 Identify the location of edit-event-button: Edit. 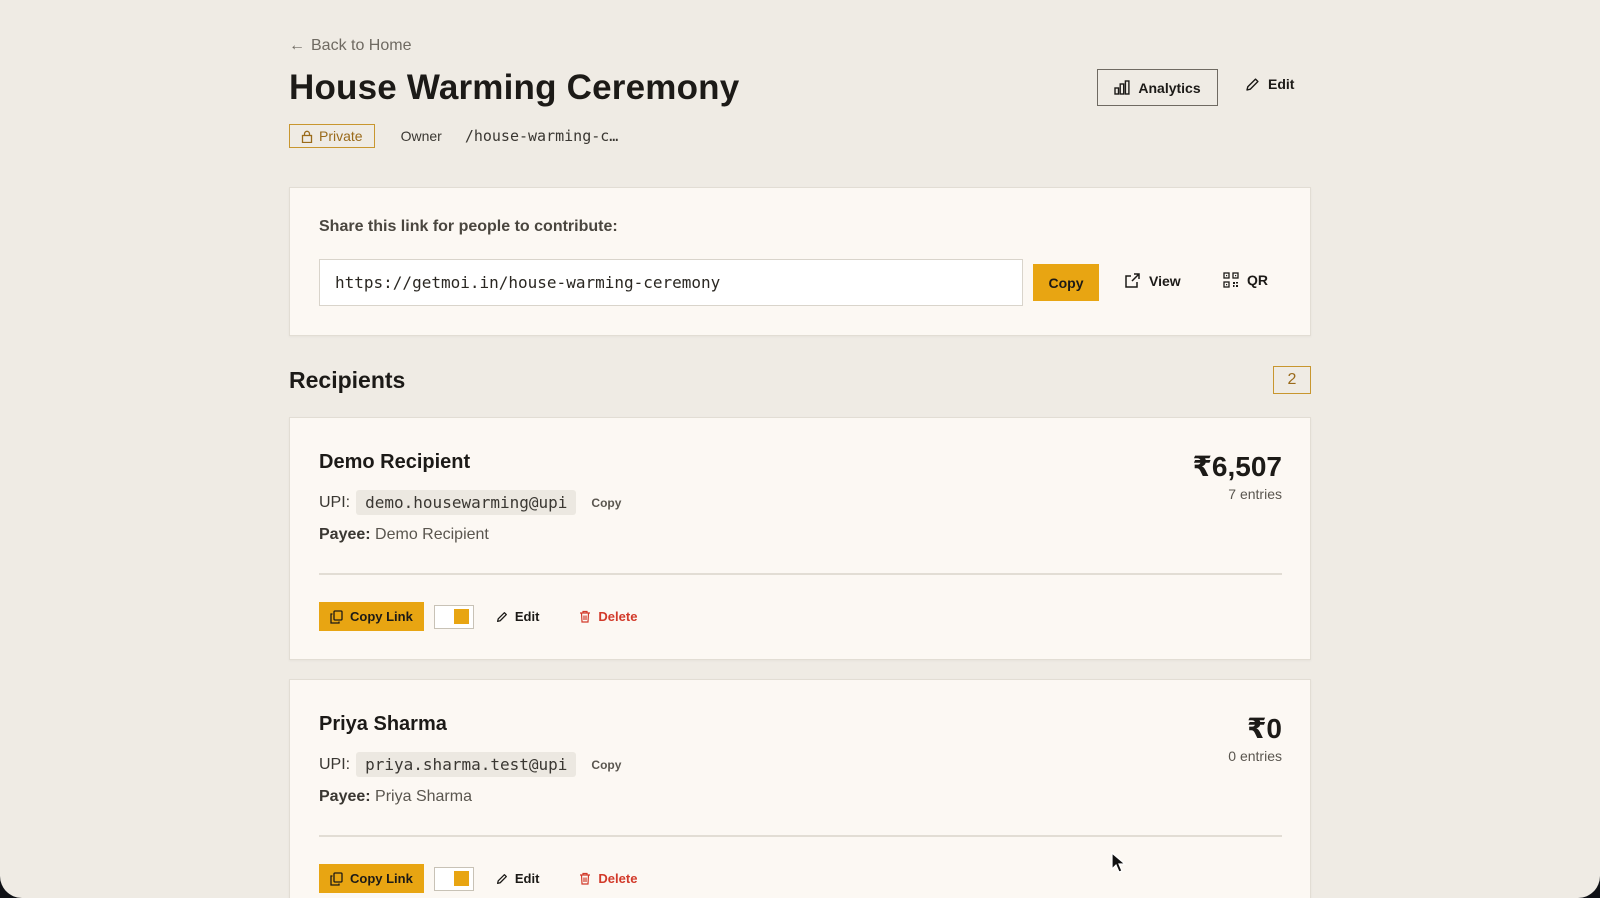
(1269, 84).